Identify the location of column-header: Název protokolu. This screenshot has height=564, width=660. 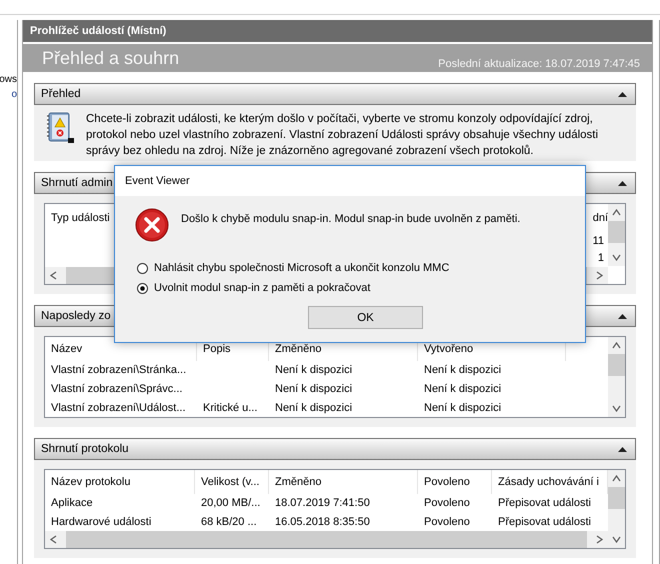
(120, 482).